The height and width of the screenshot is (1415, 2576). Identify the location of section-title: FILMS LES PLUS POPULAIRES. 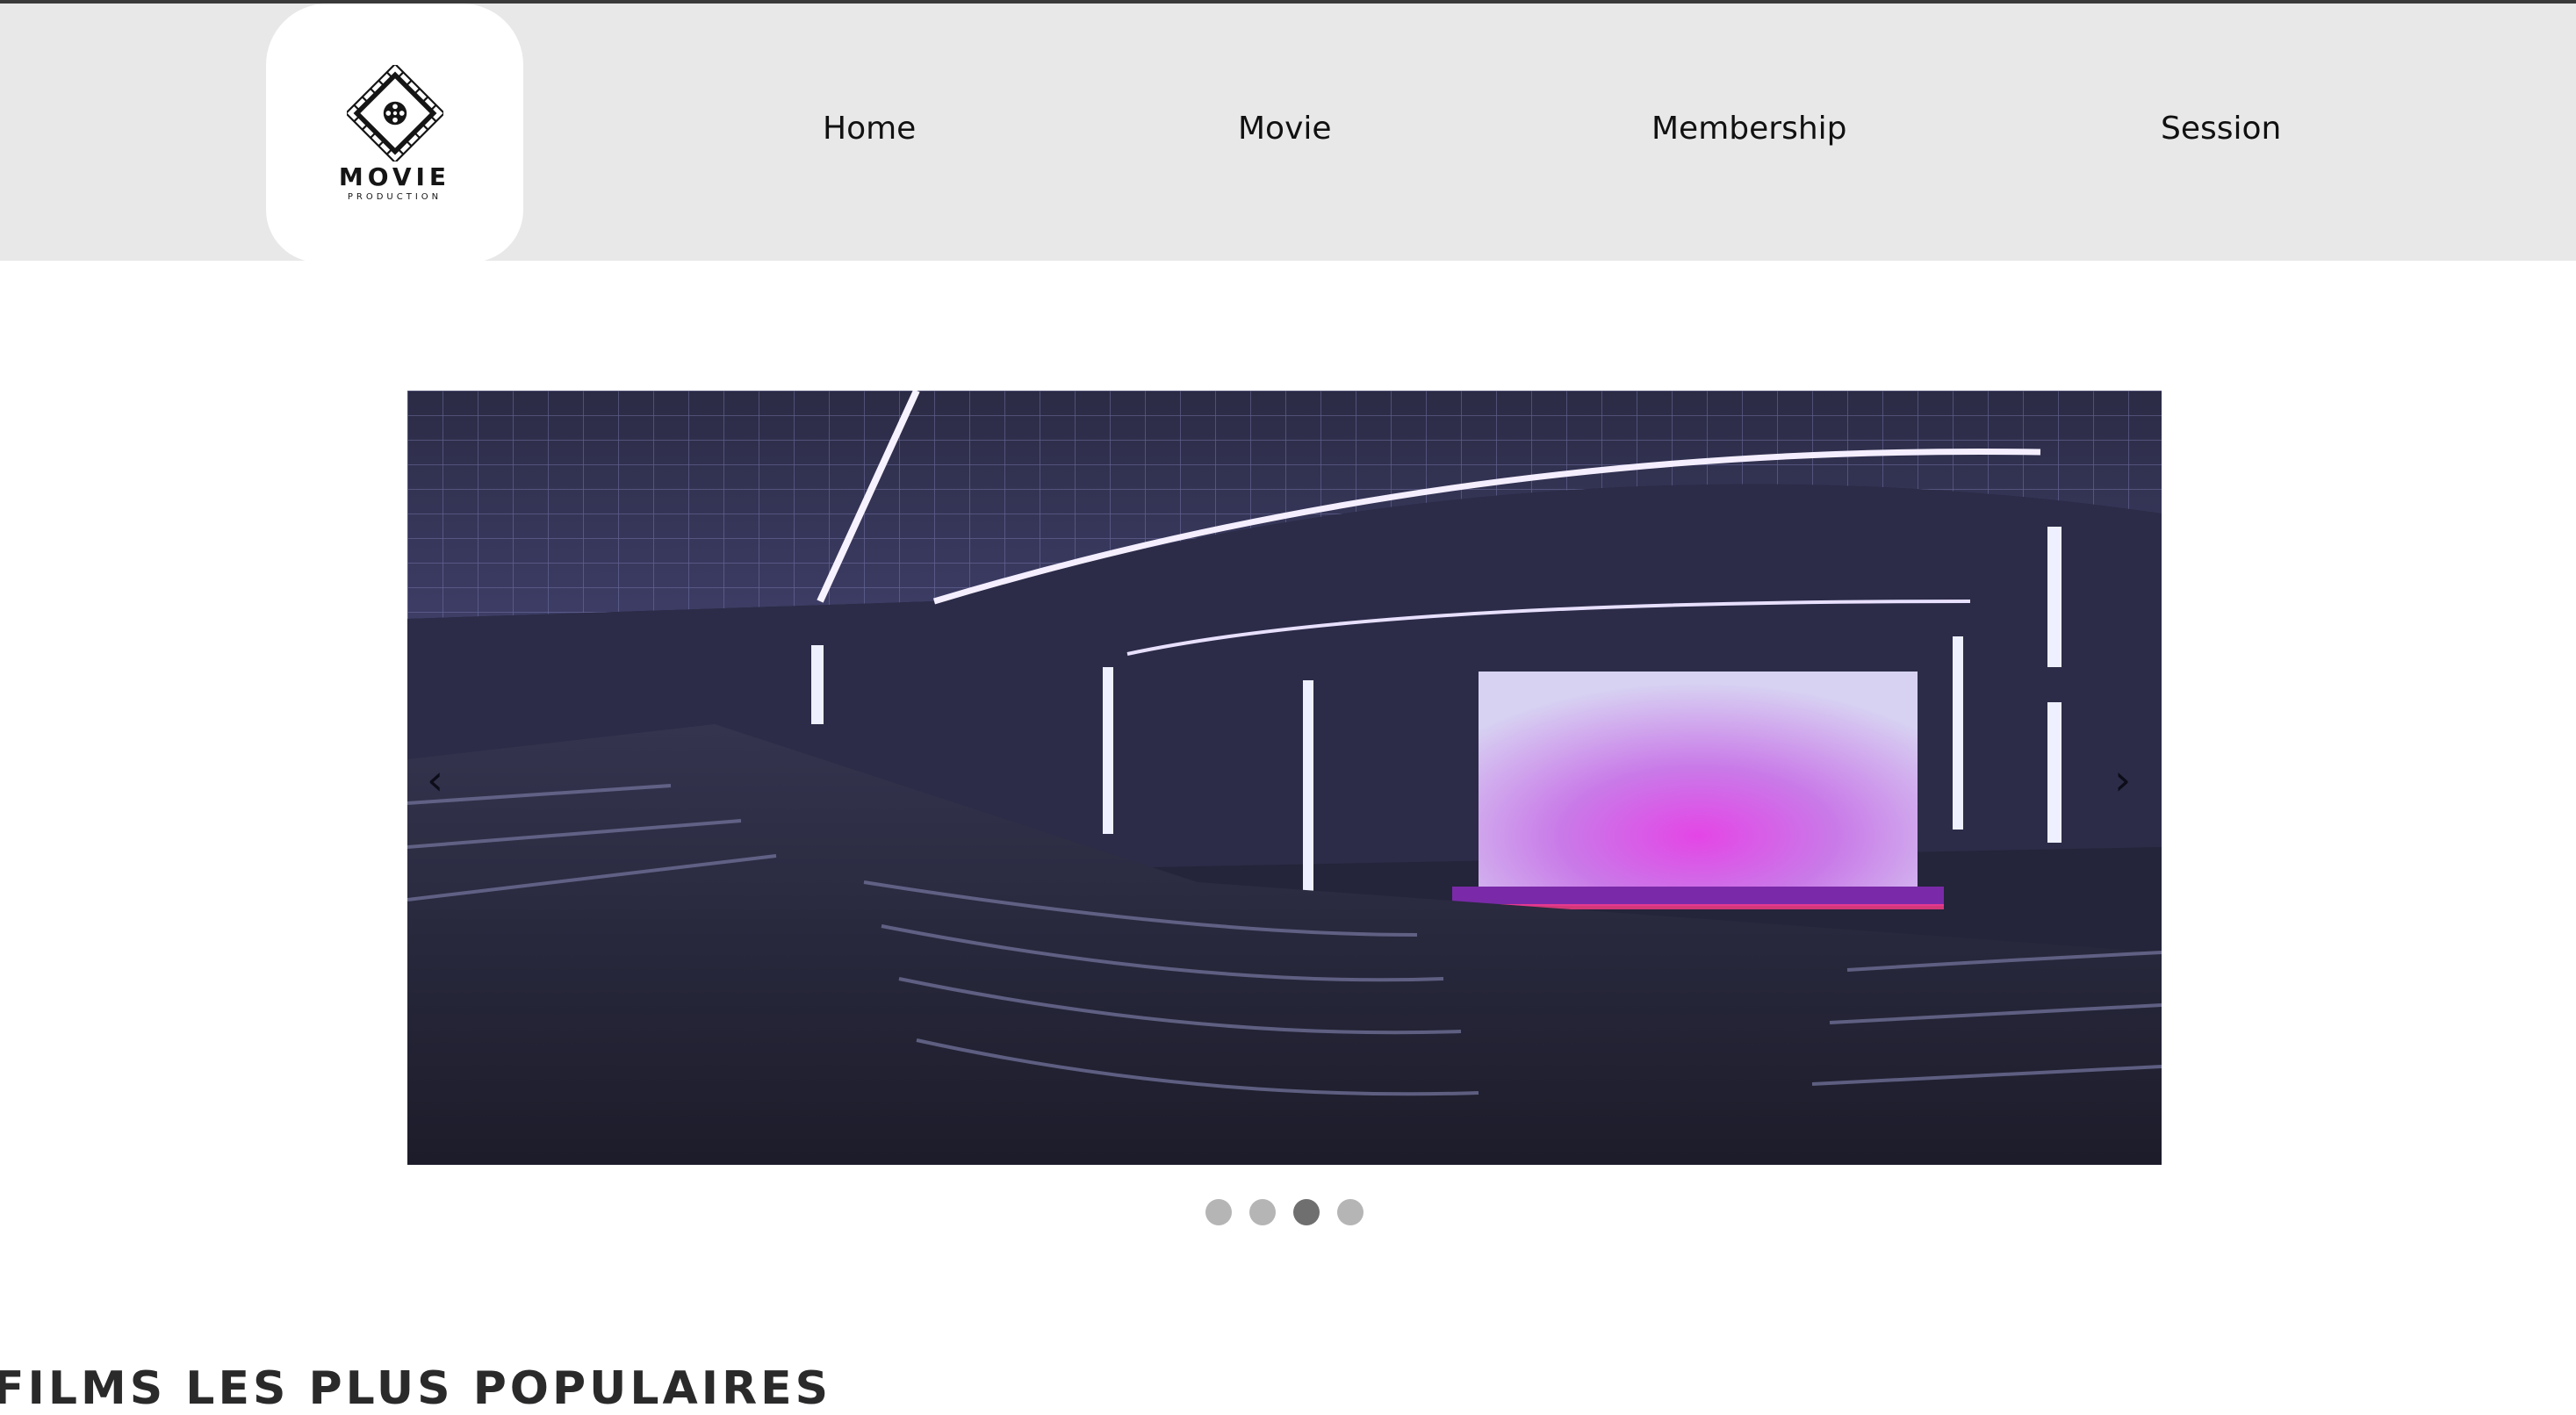
(416, 1388).